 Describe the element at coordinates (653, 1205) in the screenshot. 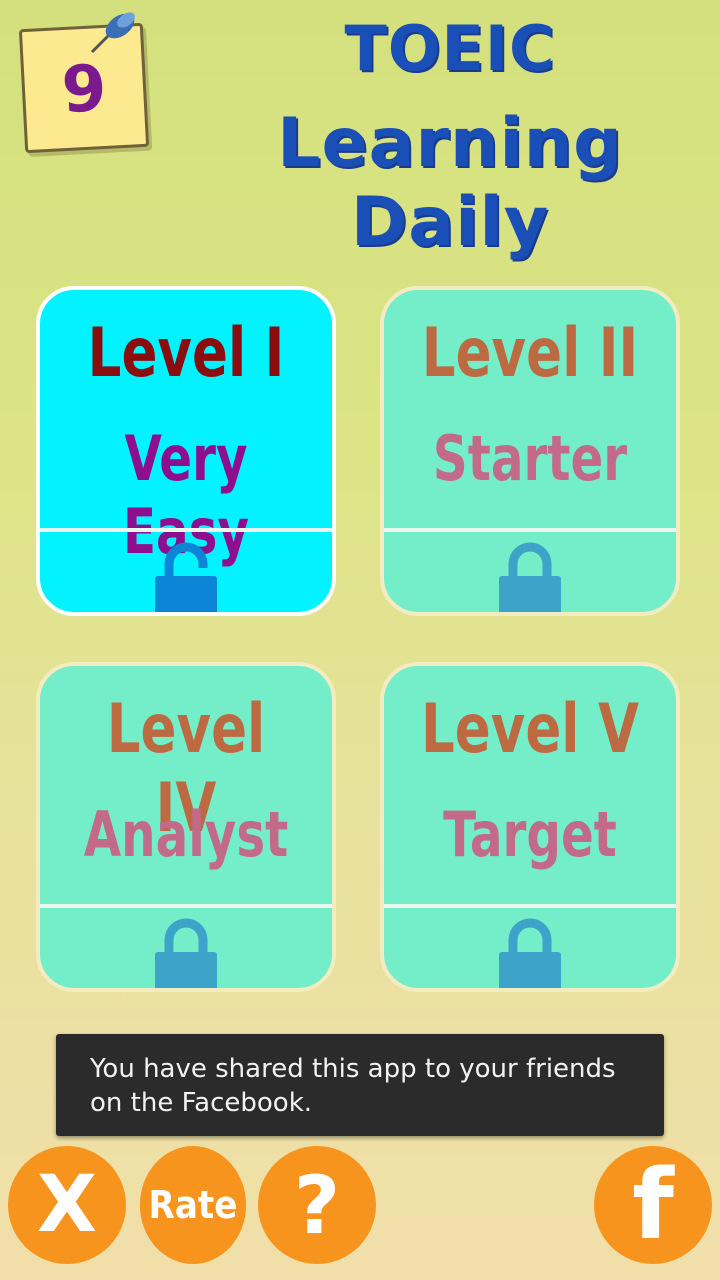

I see `facebook-button: f` at that location.